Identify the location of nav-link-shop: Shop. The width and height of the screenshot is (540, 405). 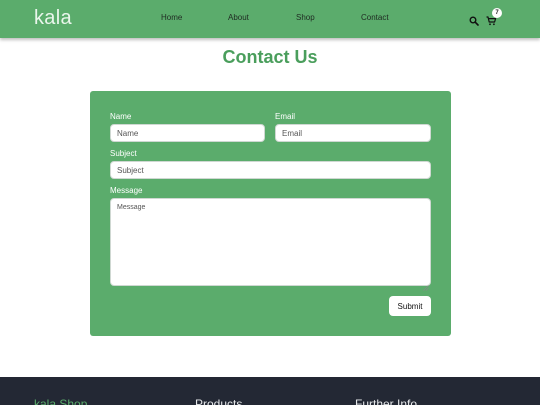
(305, 17).